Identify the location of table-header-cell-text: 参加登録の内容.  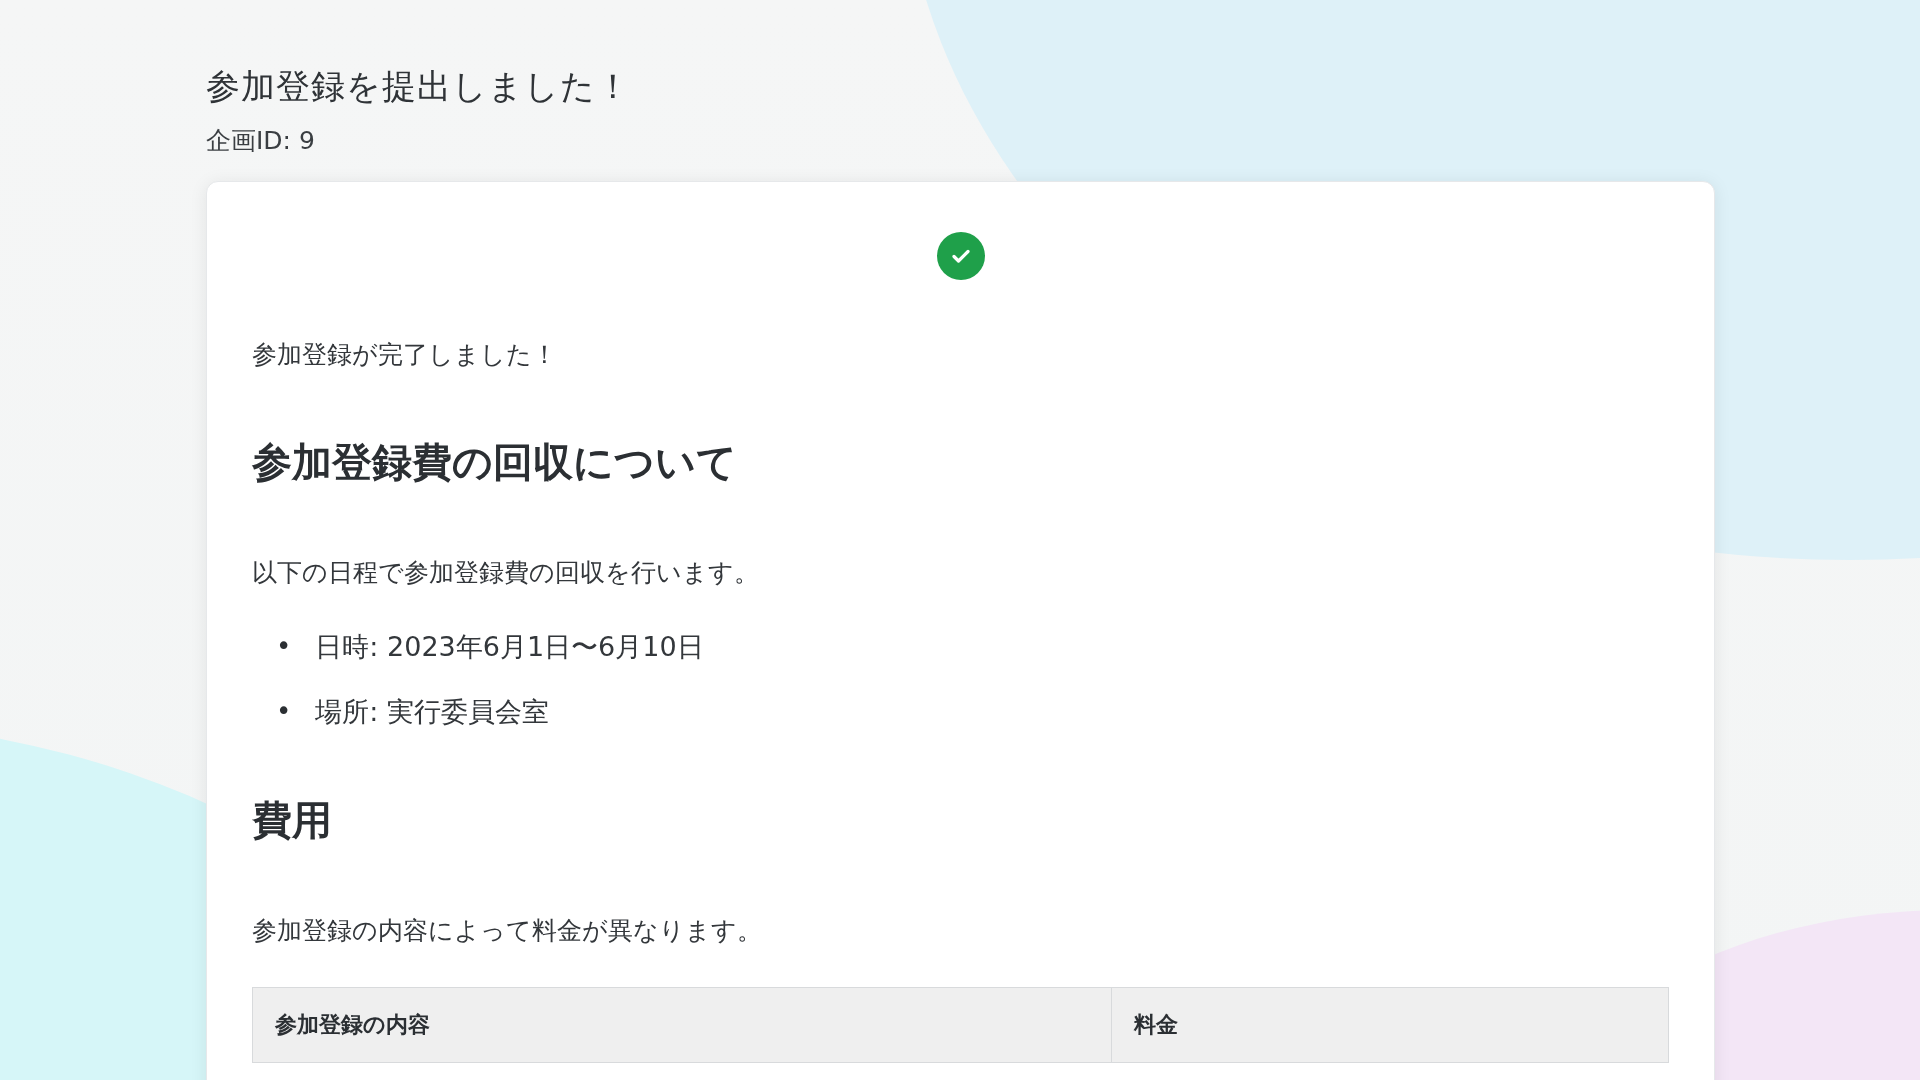
(352, 1025).